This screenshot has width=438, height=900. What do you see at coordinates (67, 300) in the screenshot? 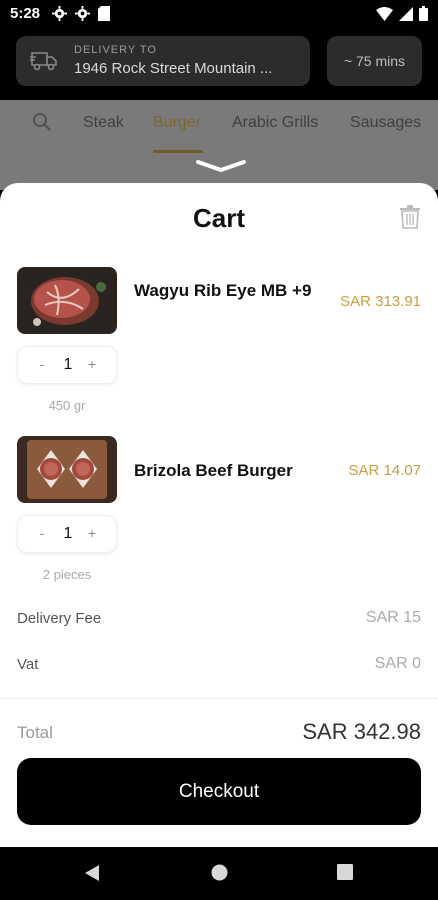
I see `product-image-wagyu-rib-eye` at bounding box center [67, 300].